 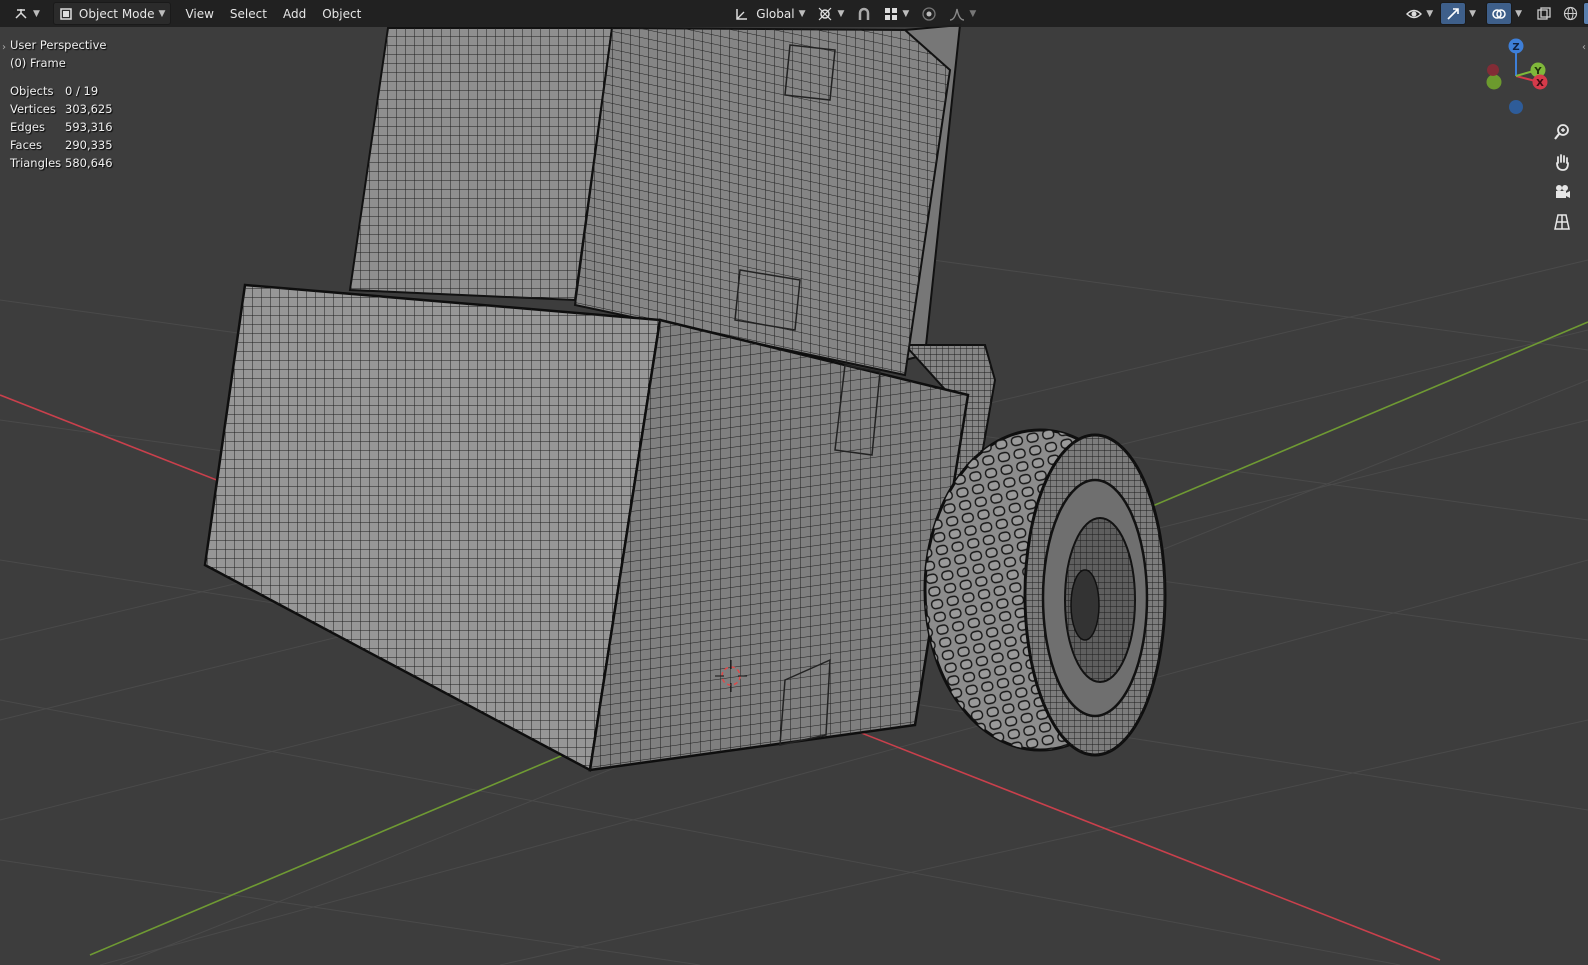 I want to click on overlay-icon, so click(x=1499, y=13).